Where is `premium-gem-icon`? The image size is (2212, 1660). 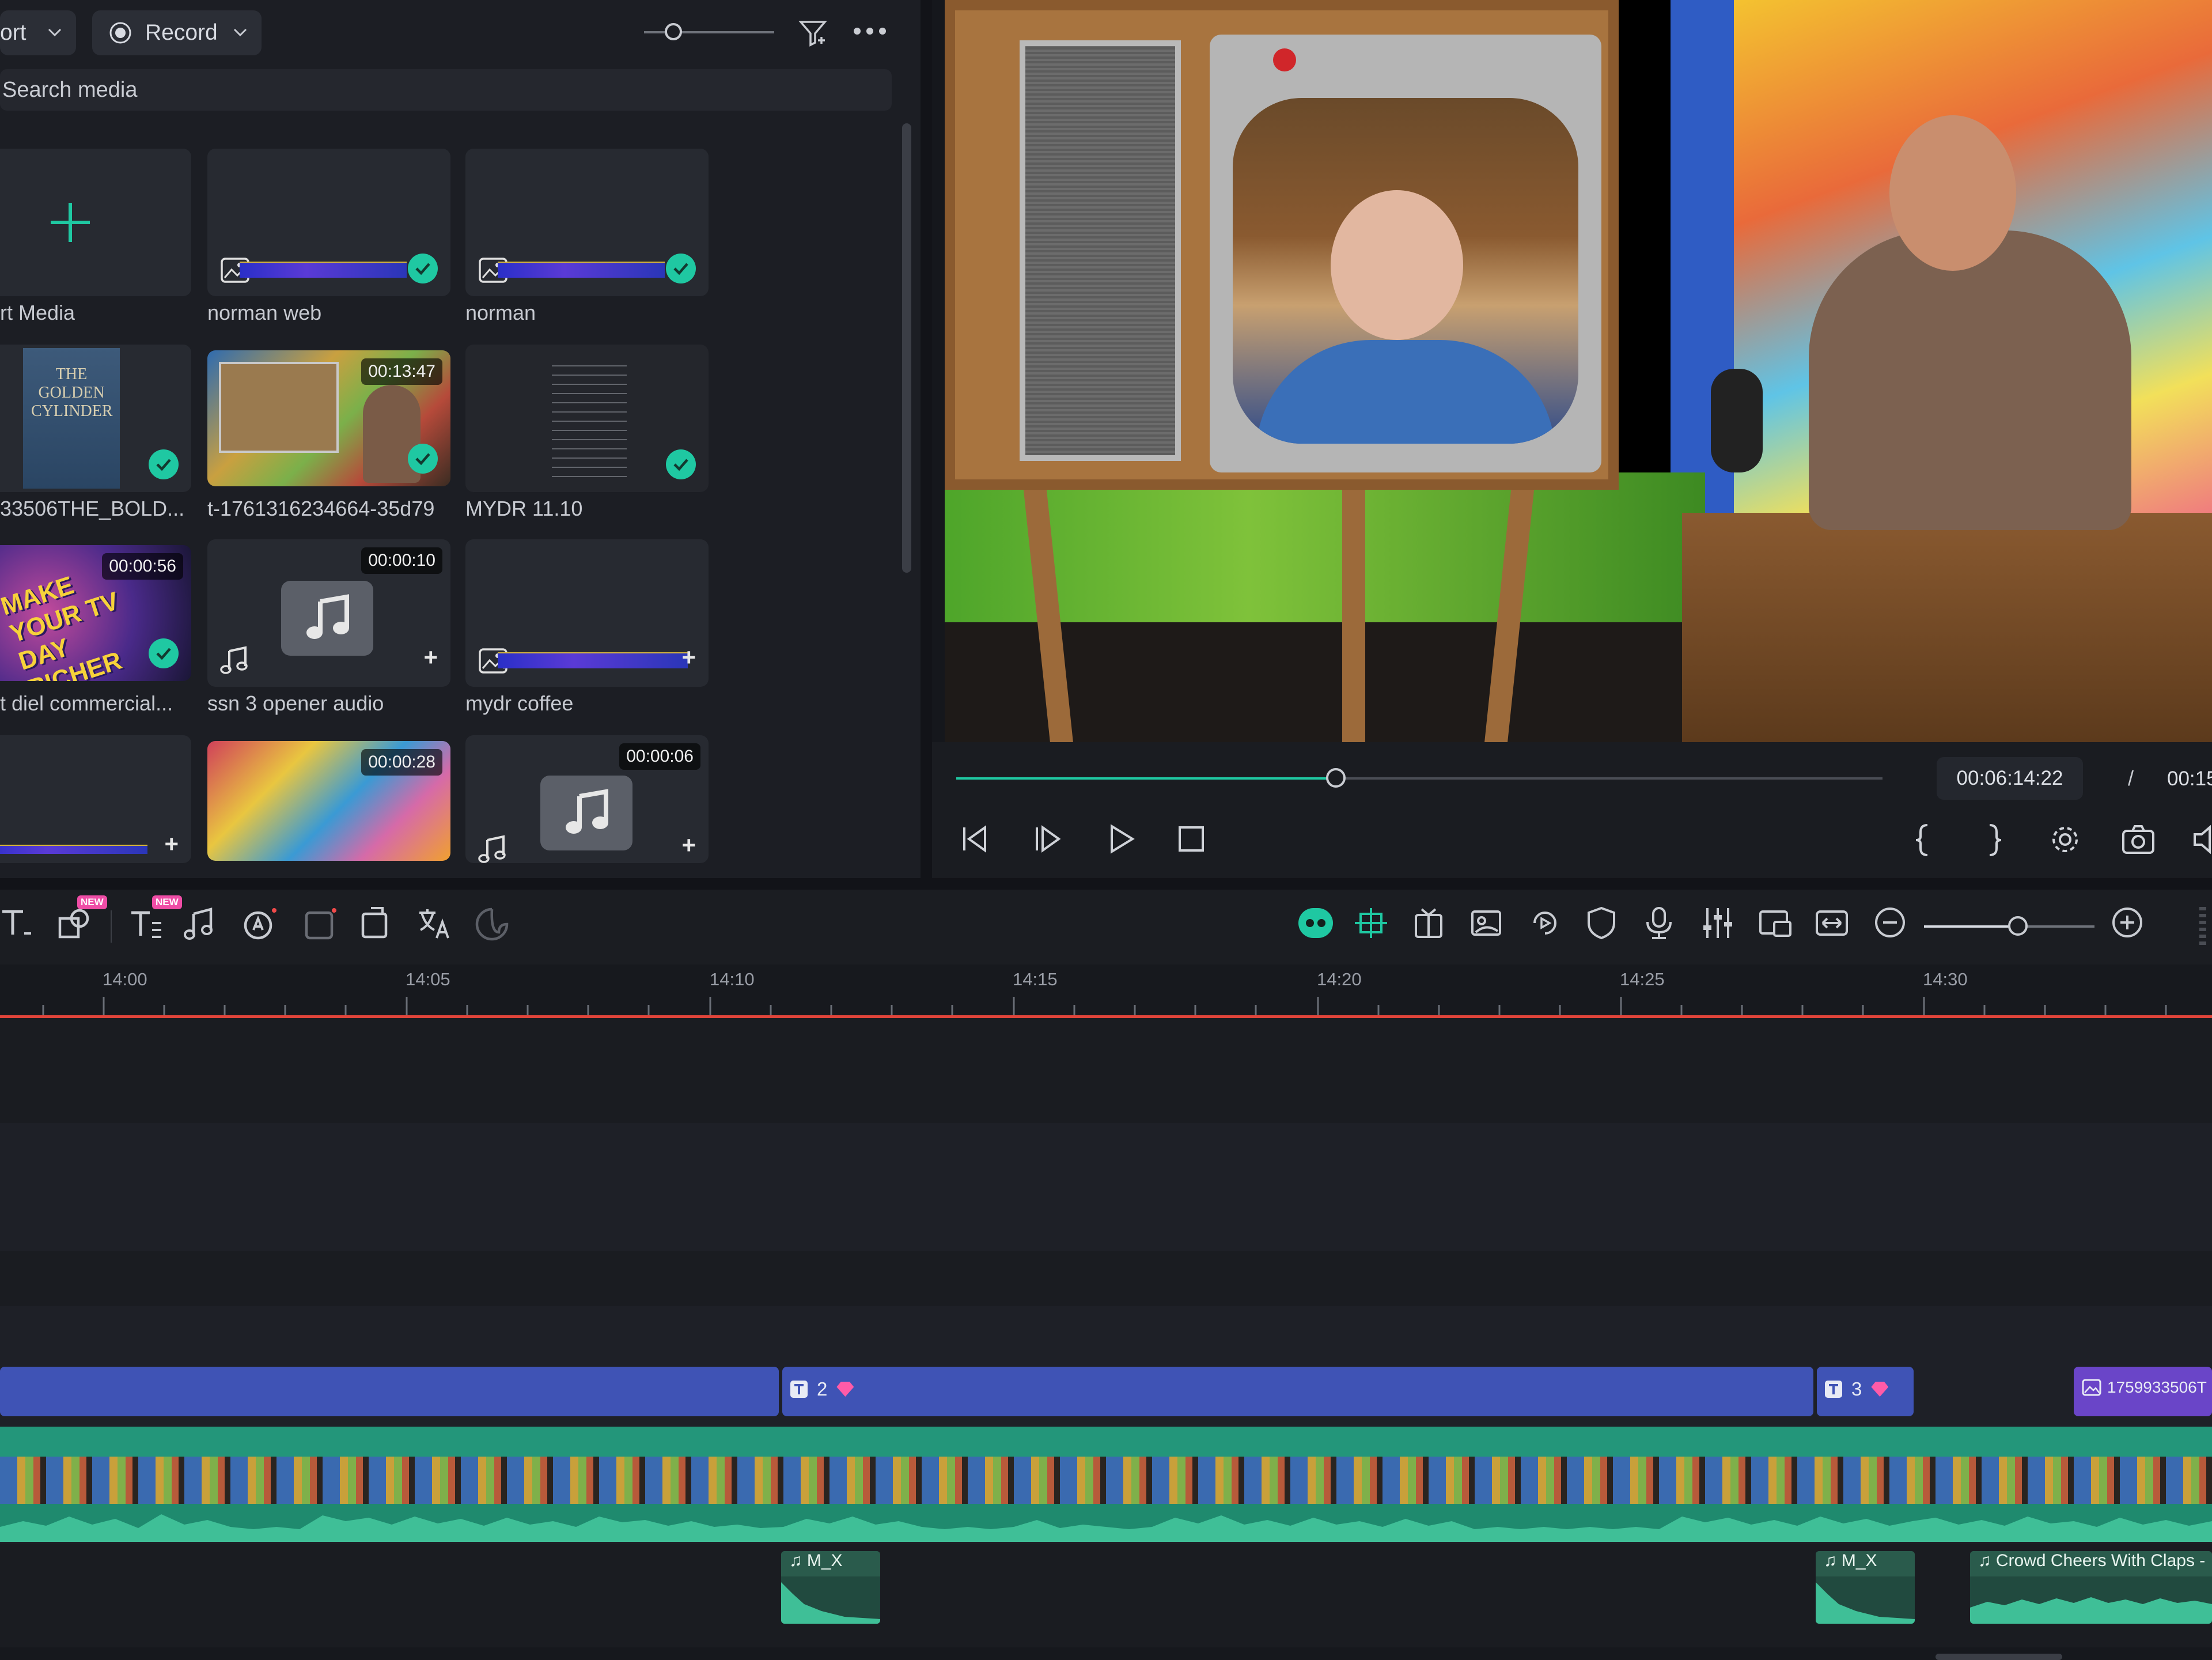
premium-gem-icon is located at coordinates (1880, 1389).